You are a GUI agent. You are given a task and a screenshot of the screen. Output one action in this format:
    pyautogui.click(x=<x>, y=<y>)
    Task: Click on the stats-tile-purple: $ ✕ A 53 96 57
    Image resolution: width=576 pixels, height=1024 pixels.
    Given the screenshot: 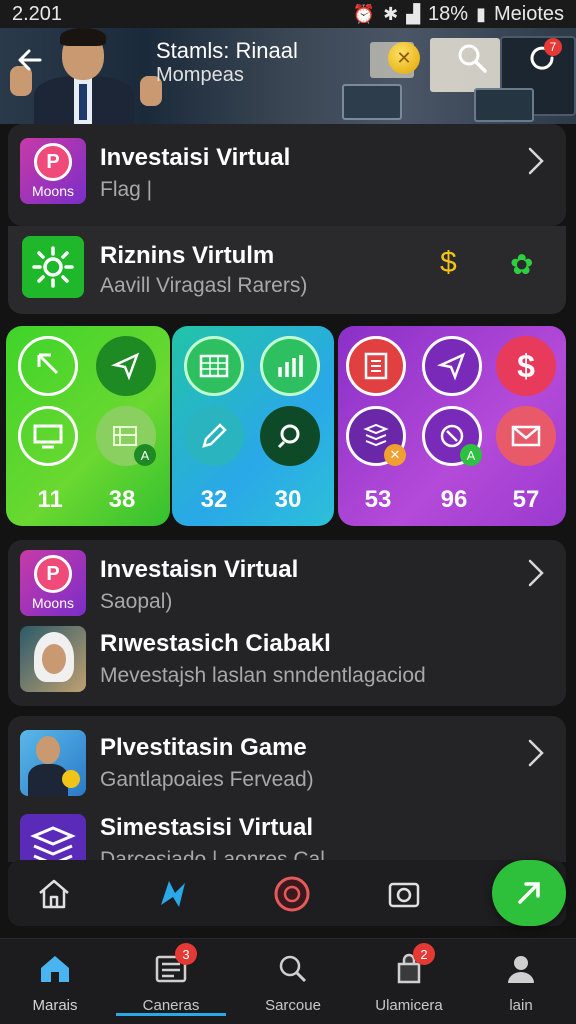 What is the action you would take?
    pyautogui.click(x=452, y=426)
    